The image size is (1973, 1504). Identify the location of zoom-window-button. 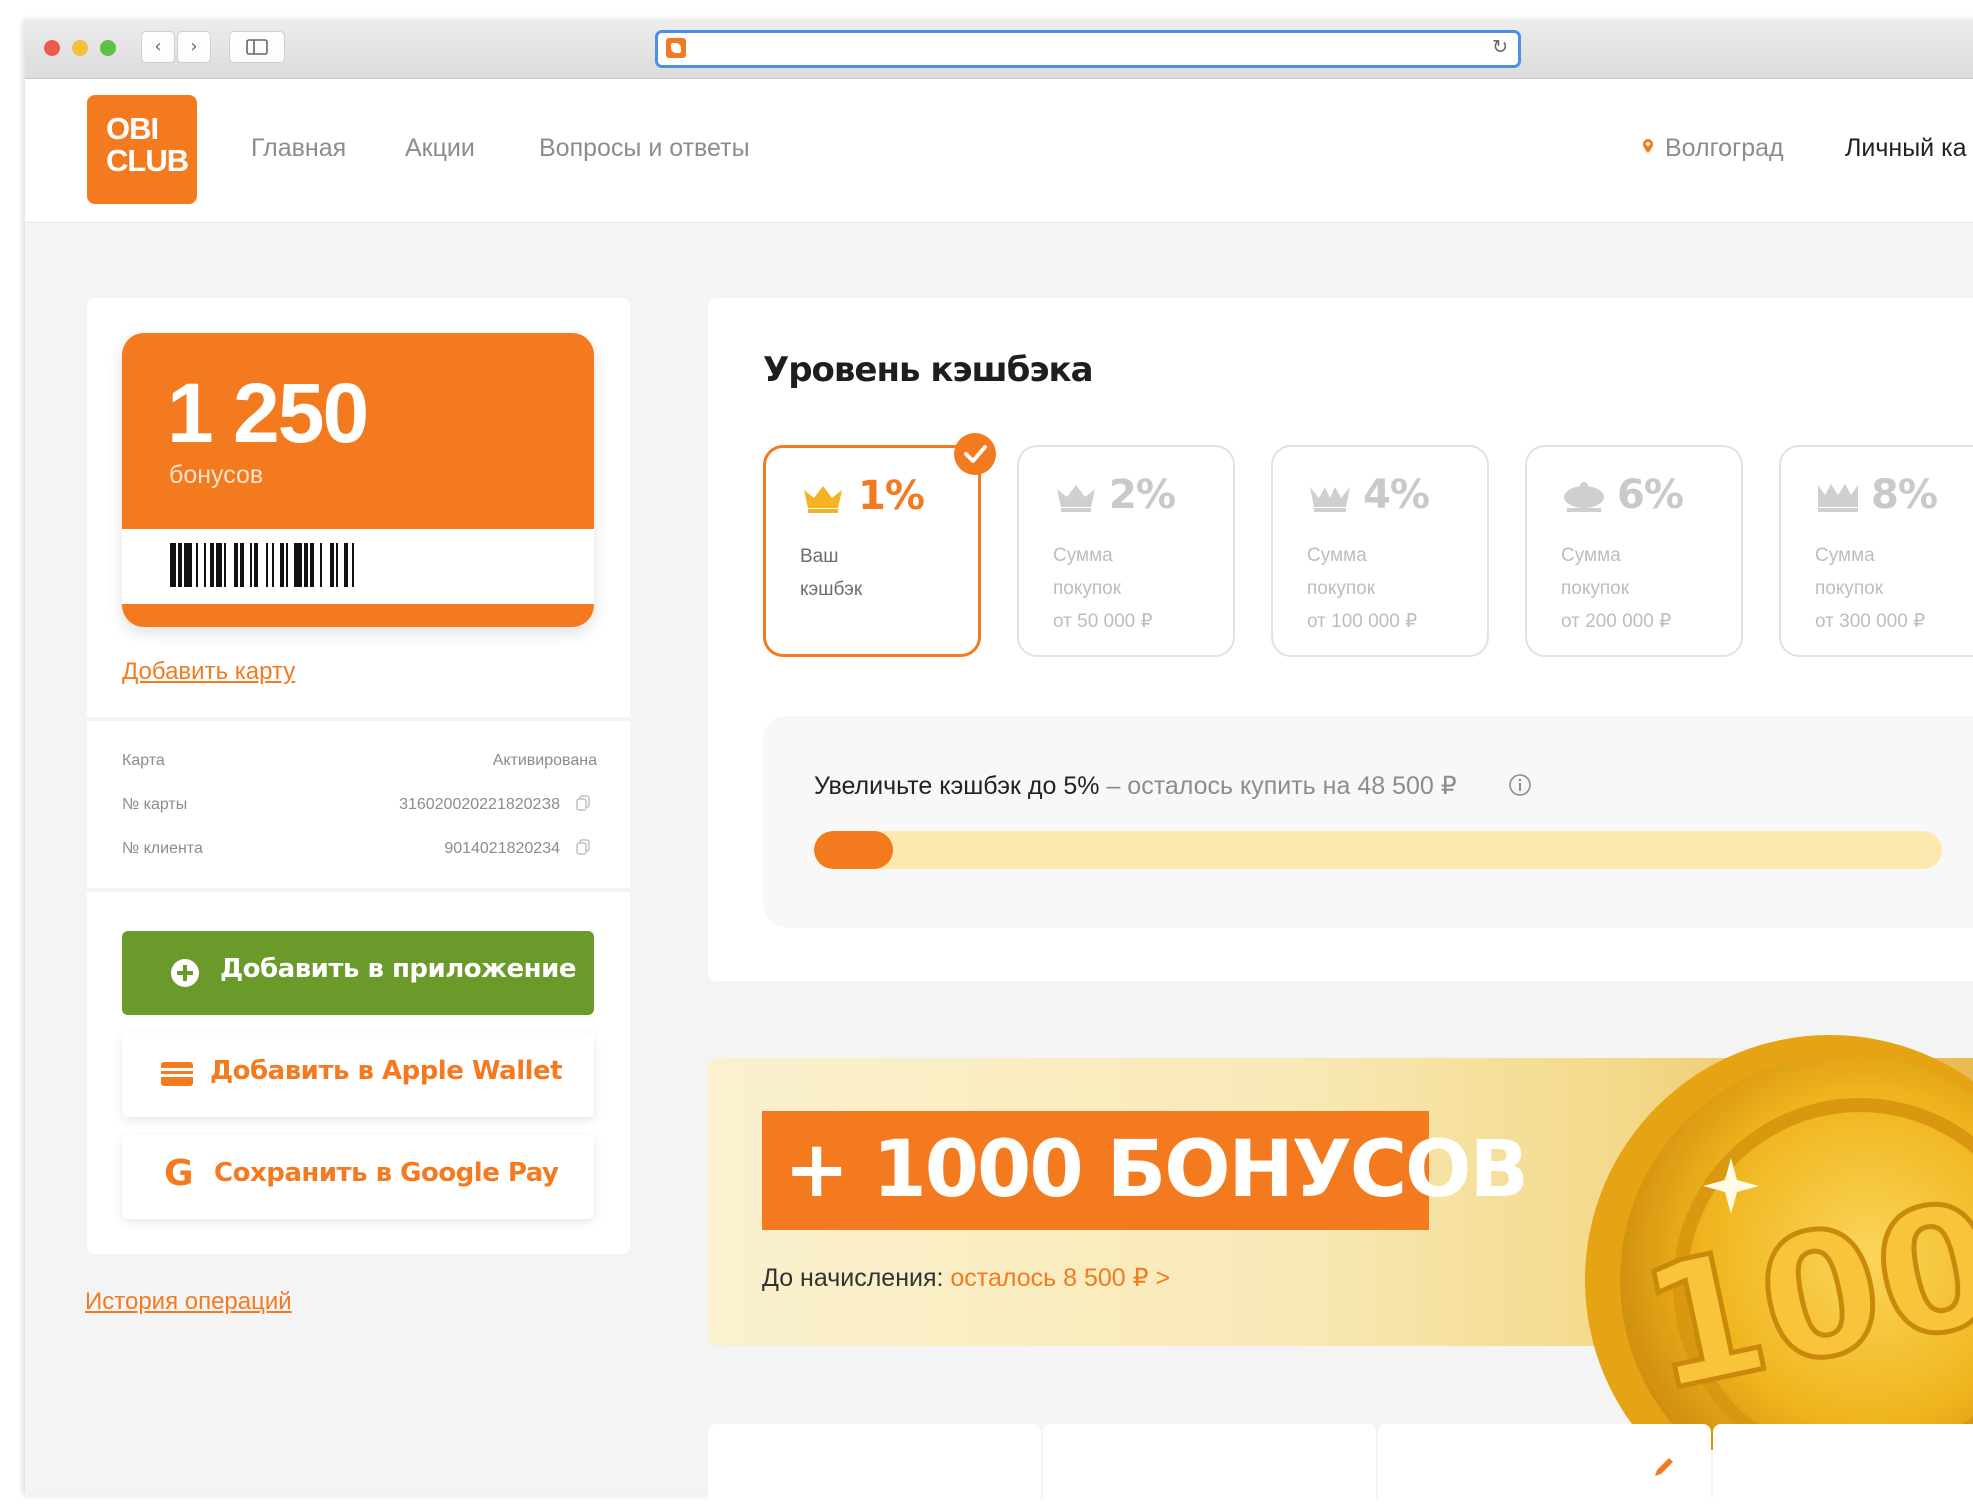
(108, 48).